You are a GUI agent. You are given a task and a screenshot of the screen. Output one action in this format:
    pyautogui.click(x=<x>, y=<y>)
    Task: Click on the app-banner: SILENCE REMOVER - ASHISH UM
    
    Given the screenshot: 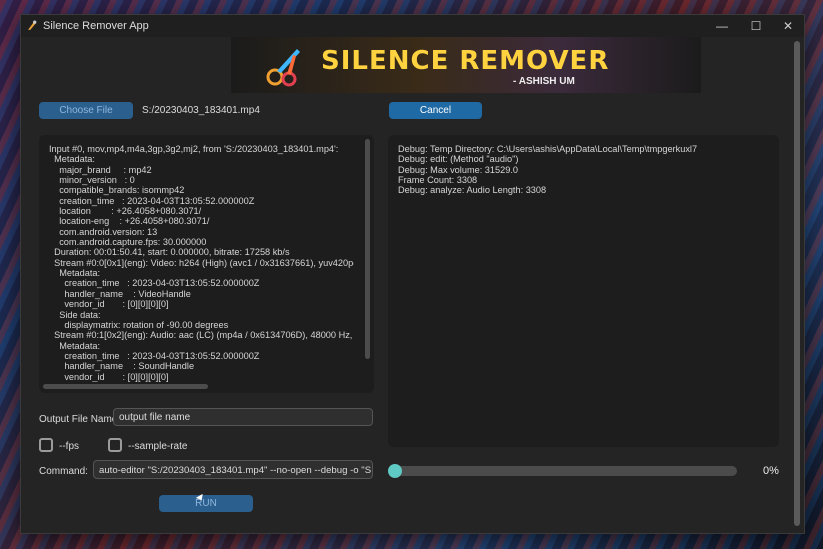 What is the action you would take?
    pyautogui.click(x=466, y=65)
    